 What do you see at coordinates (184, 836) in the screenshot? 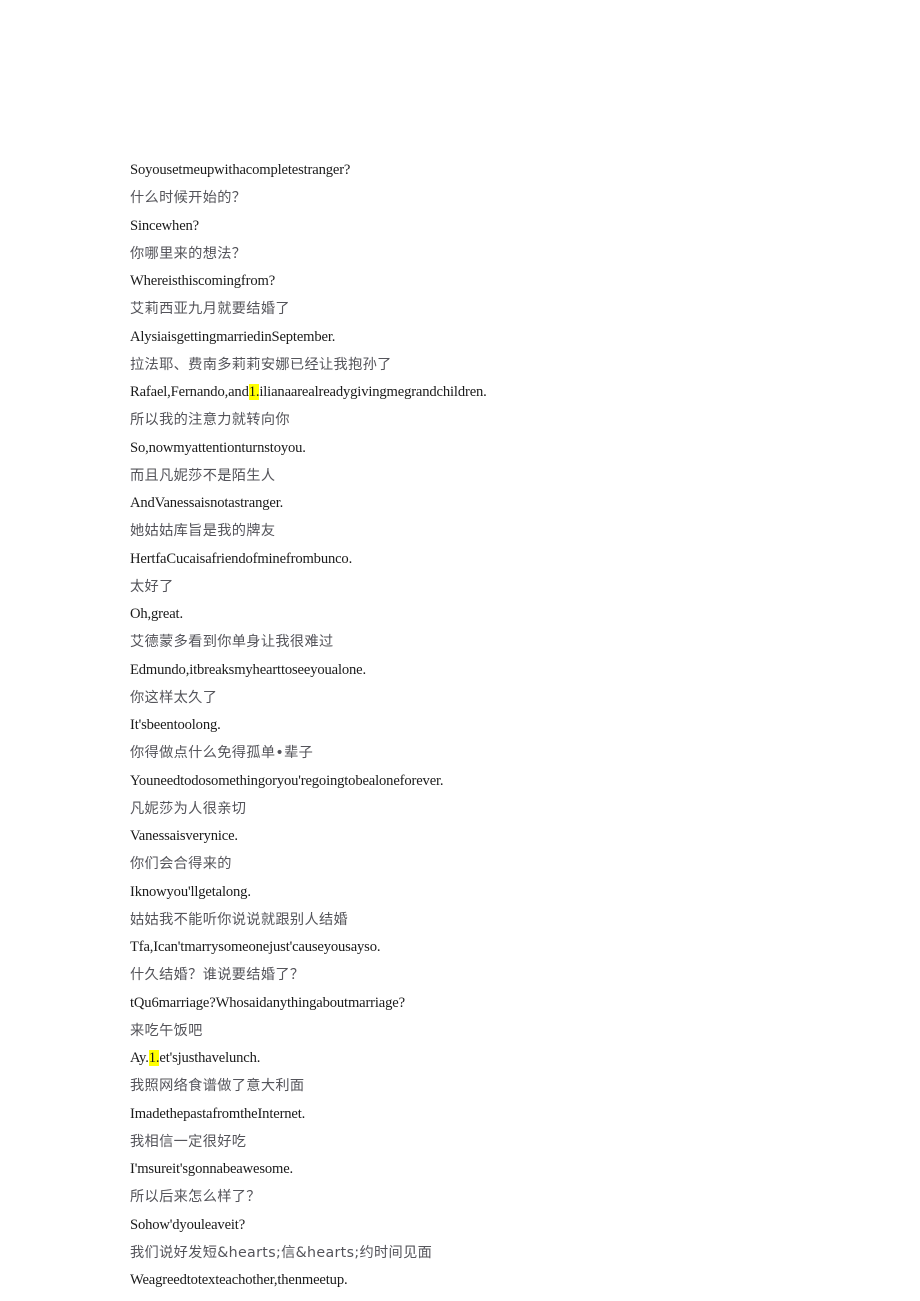
I see `transcript-line-english: Vanessaisverynice.` at bounding box center [184, 836].